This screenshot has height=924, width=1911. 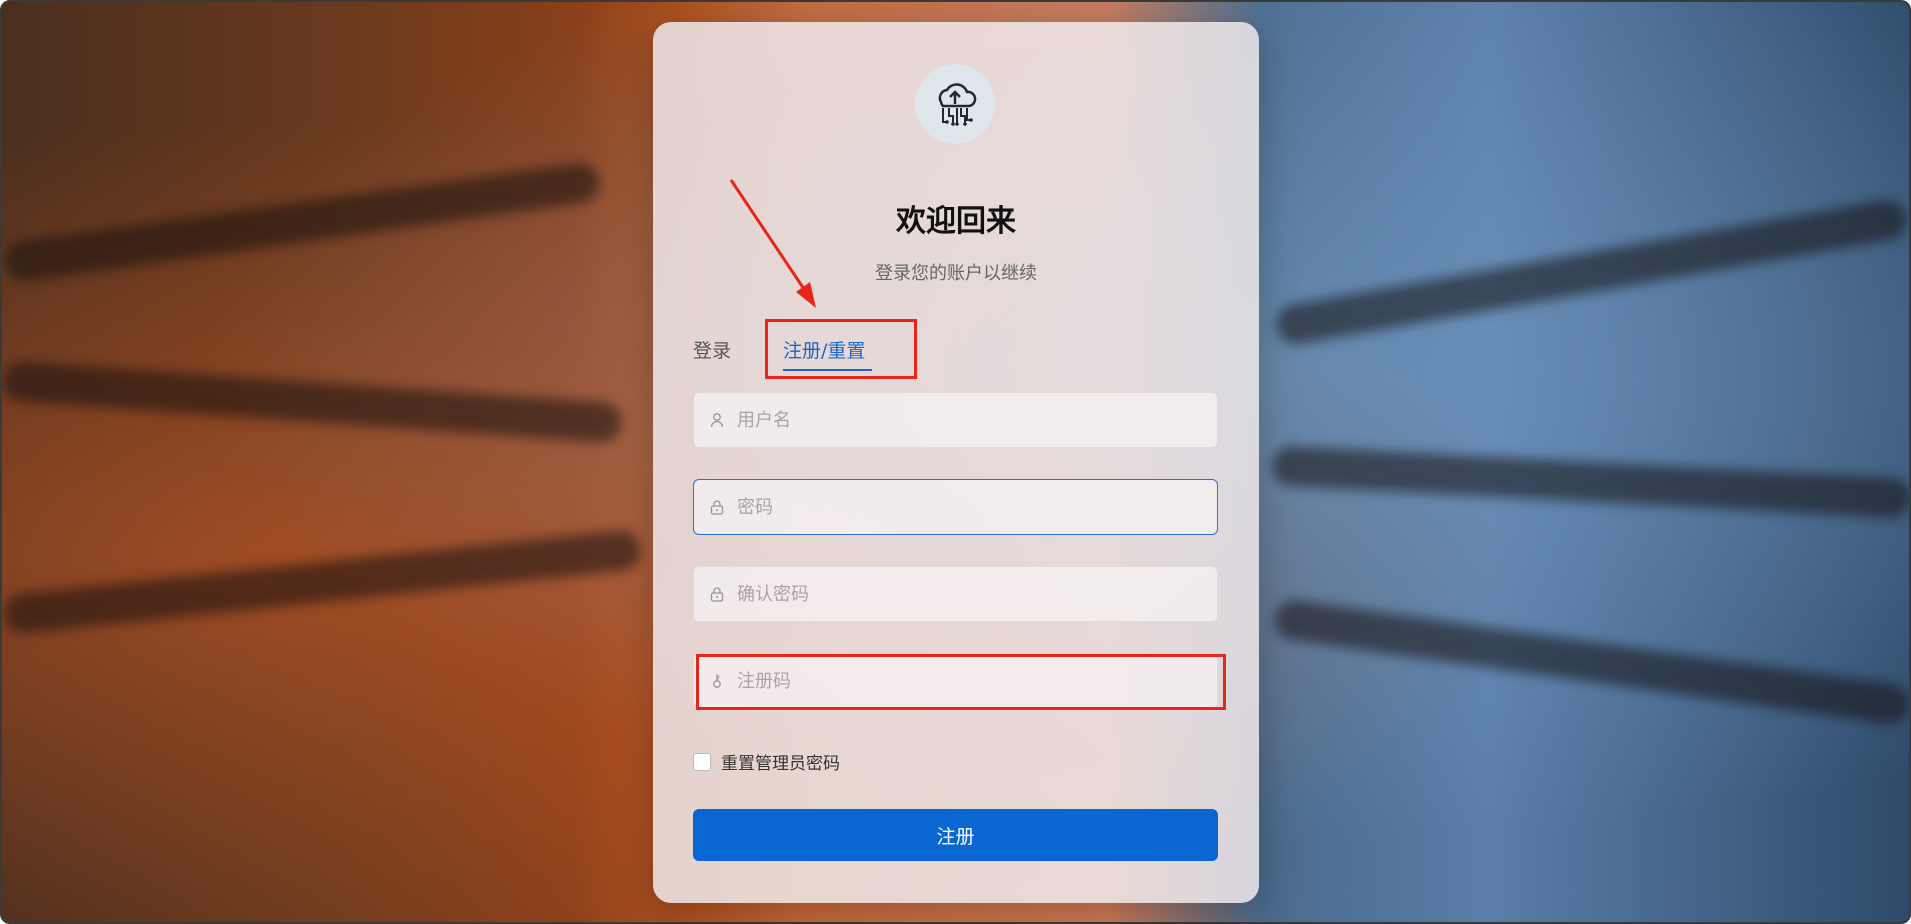 I want to click on confirm-password-field, so click(x=955, y=594).